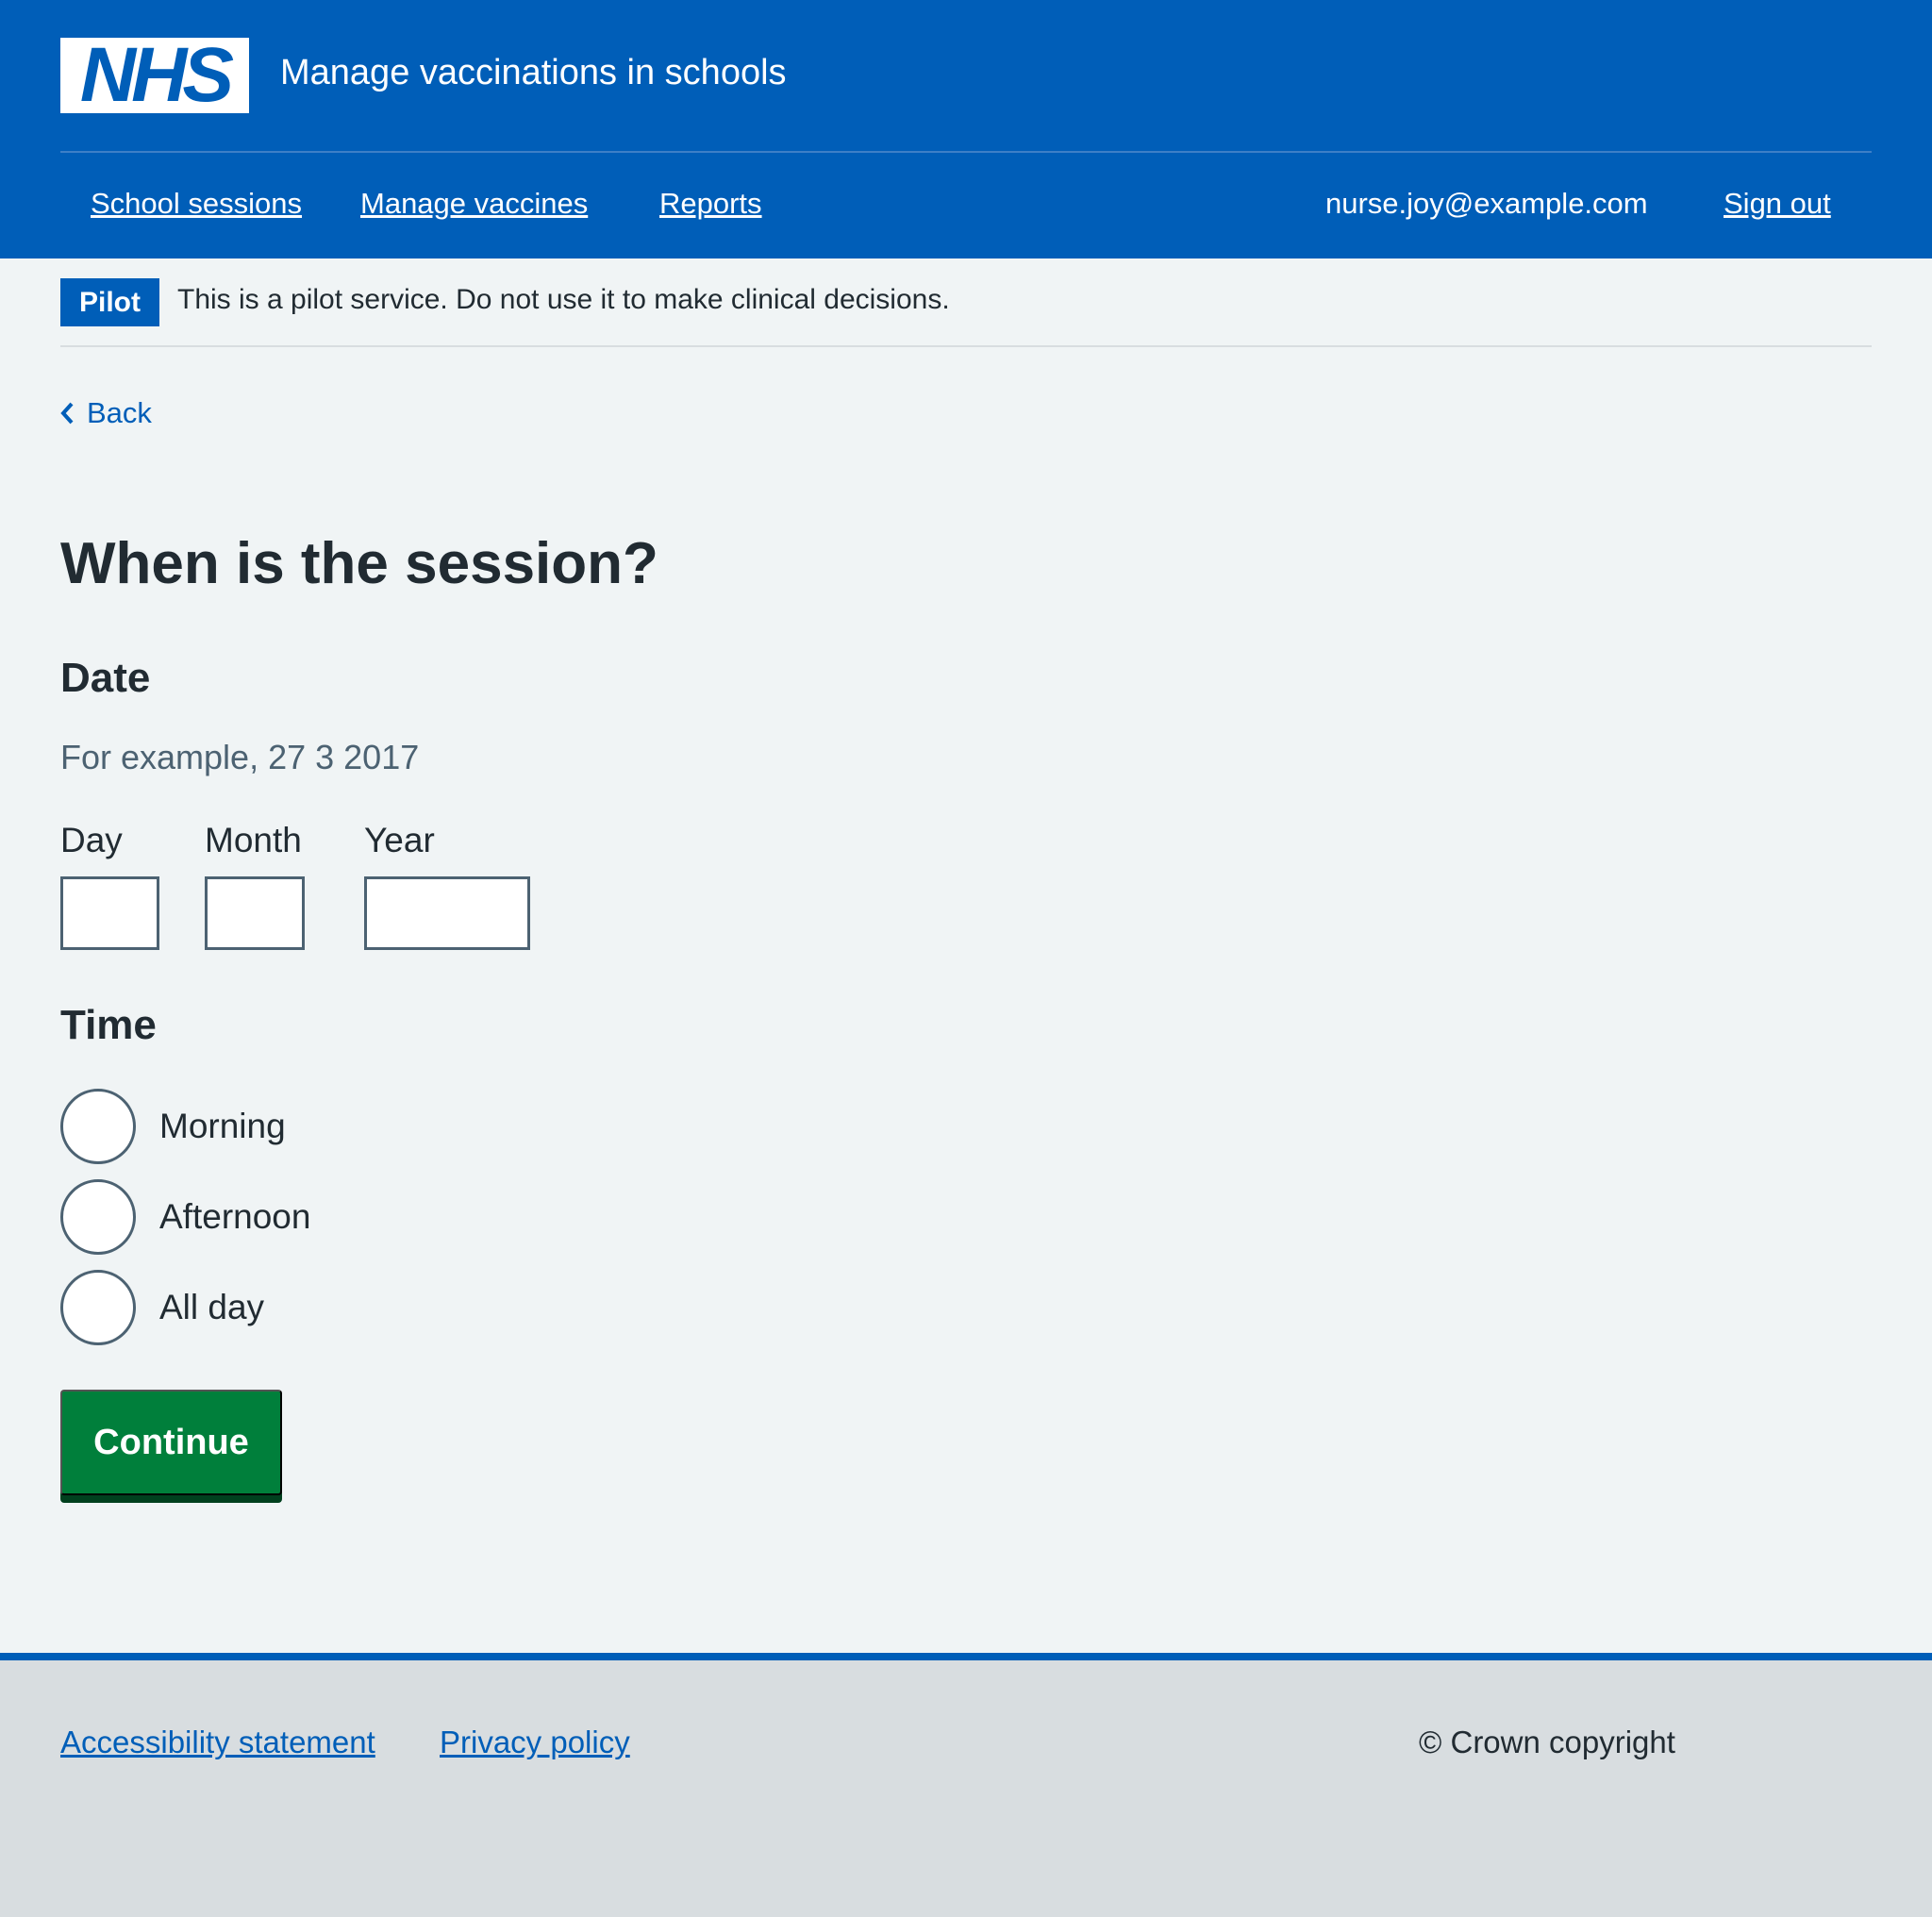  What do you see at coordinates (197, 204) in the screenshot?
I see `nav-school-sessions: School sessions` at bounding box center [197, 204].